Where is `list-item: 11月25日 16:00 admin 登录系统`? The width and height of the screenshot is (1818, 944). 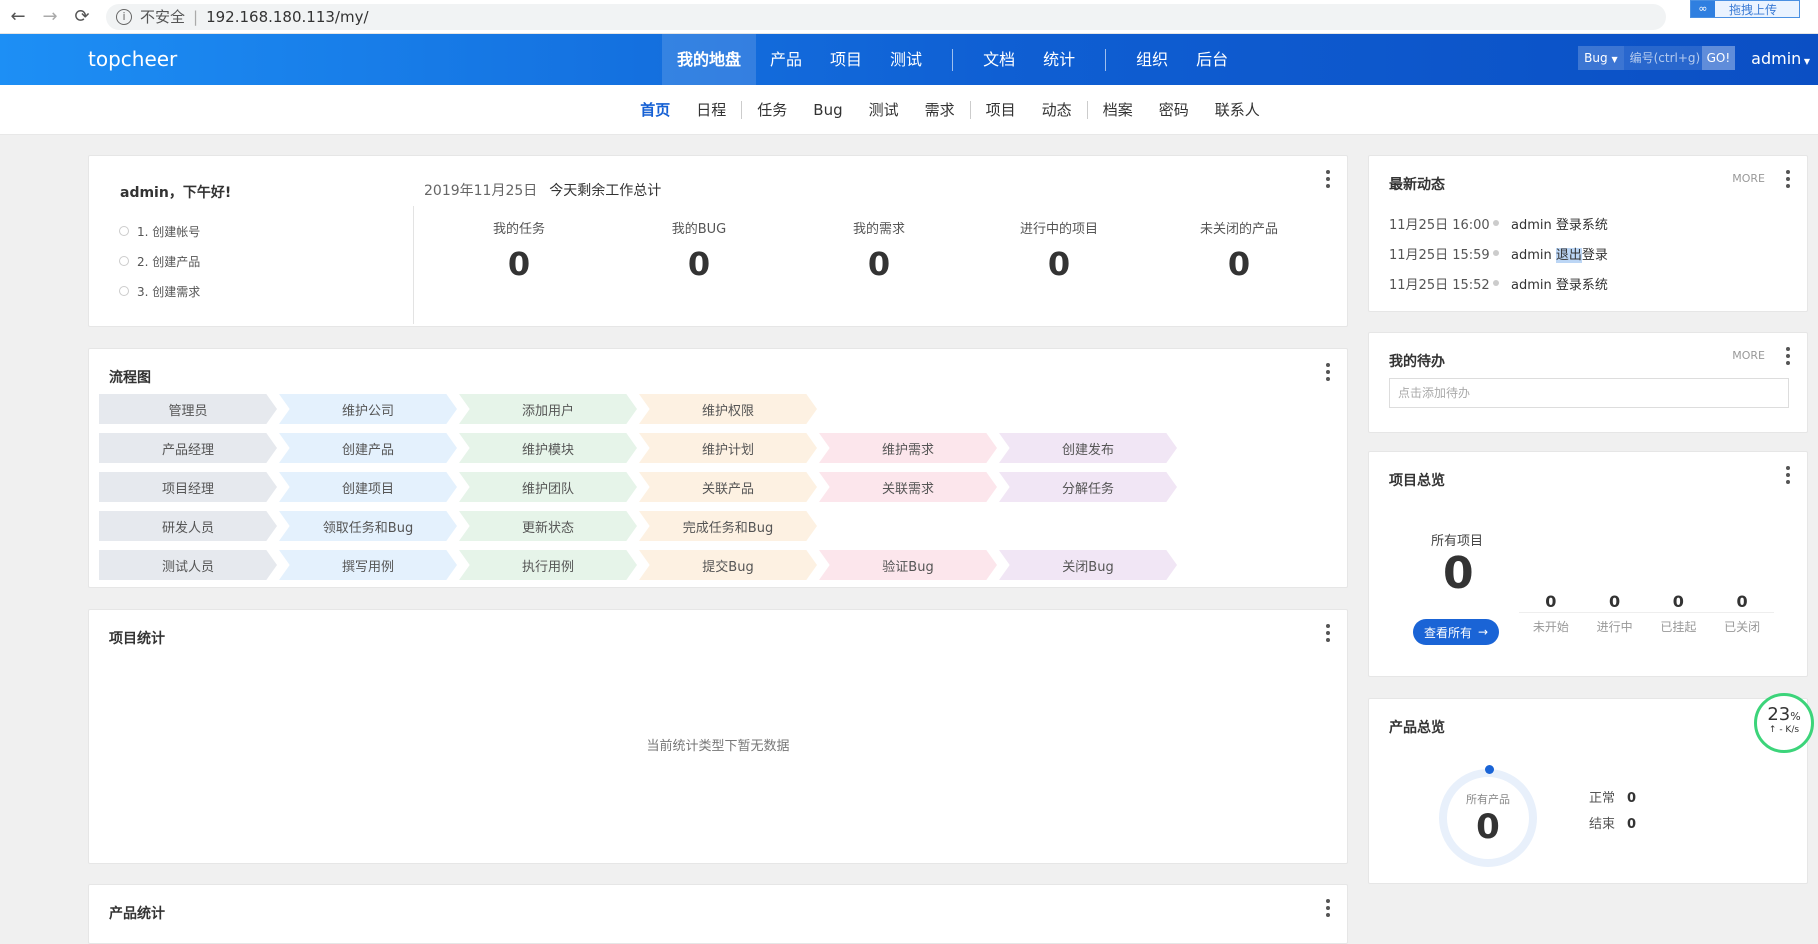
list-item: 11月25日 16:00 admin 登录系统 is located at coordinates (1498, 223).